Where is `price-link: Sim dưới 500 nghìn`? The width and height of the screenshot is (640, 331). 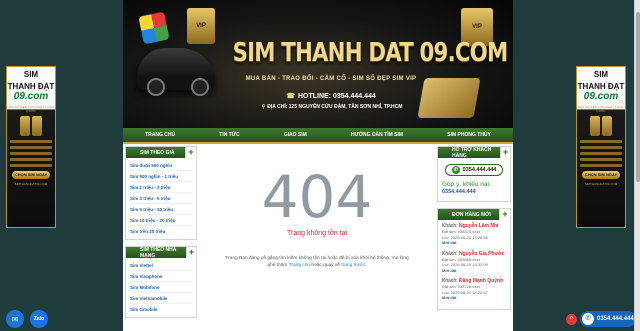 price-link: Sim dưới 500 nghìn is located at coordinates (161, 165).